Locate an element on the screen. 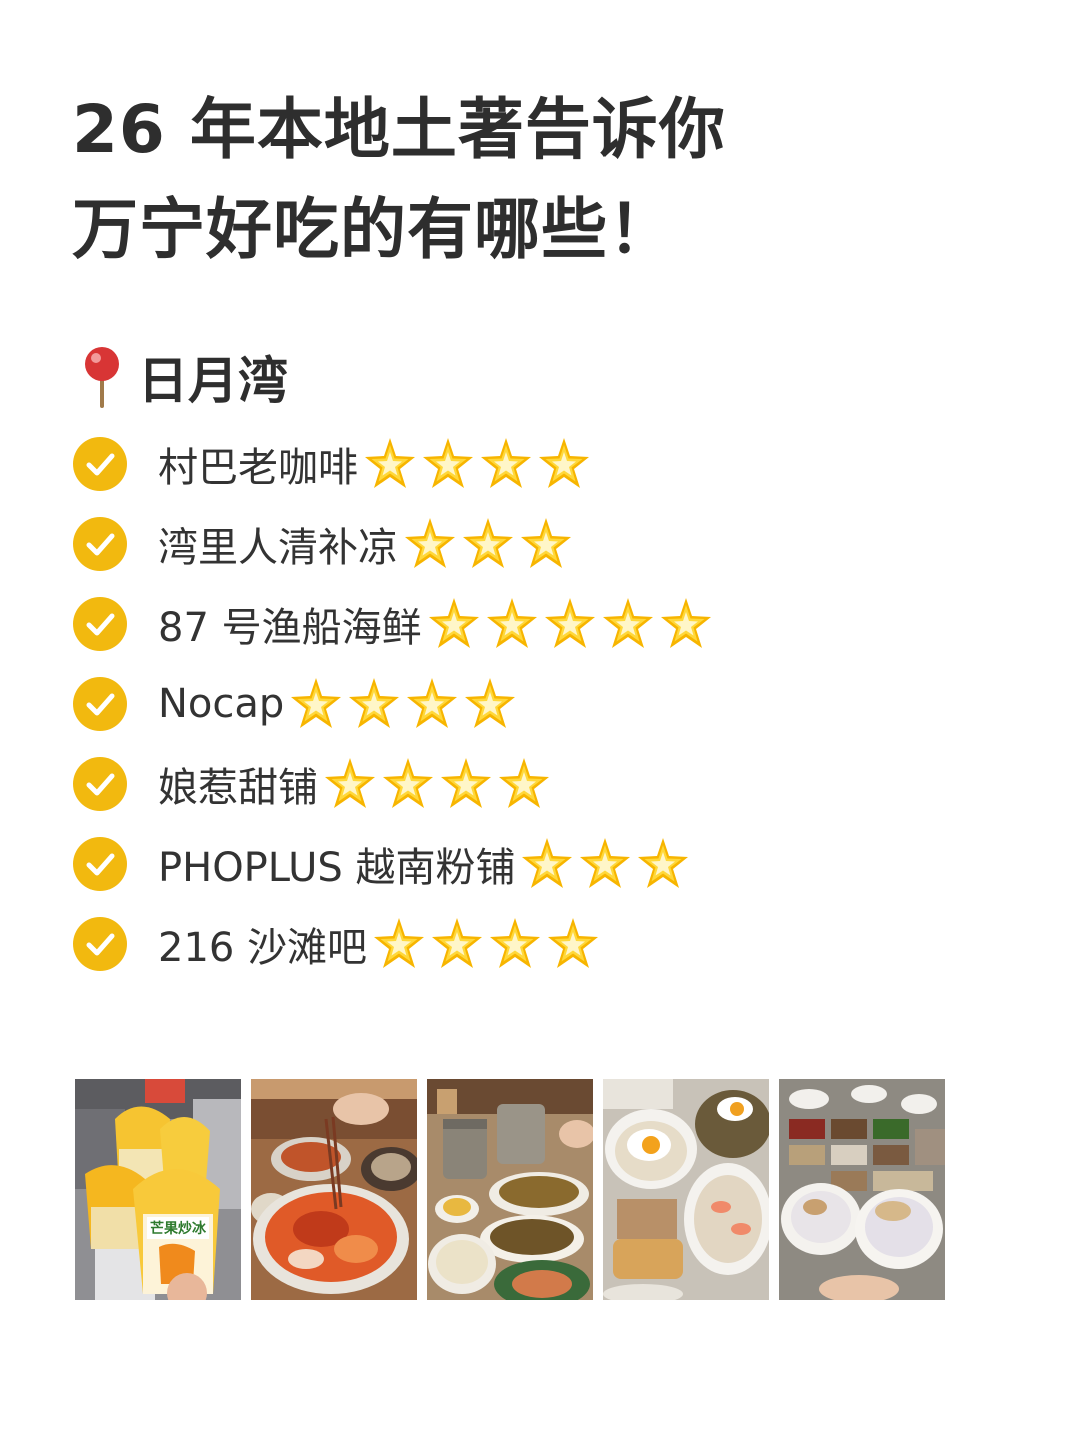  item-name: 216 沙滩吧 is located at coordinates (263, 948).